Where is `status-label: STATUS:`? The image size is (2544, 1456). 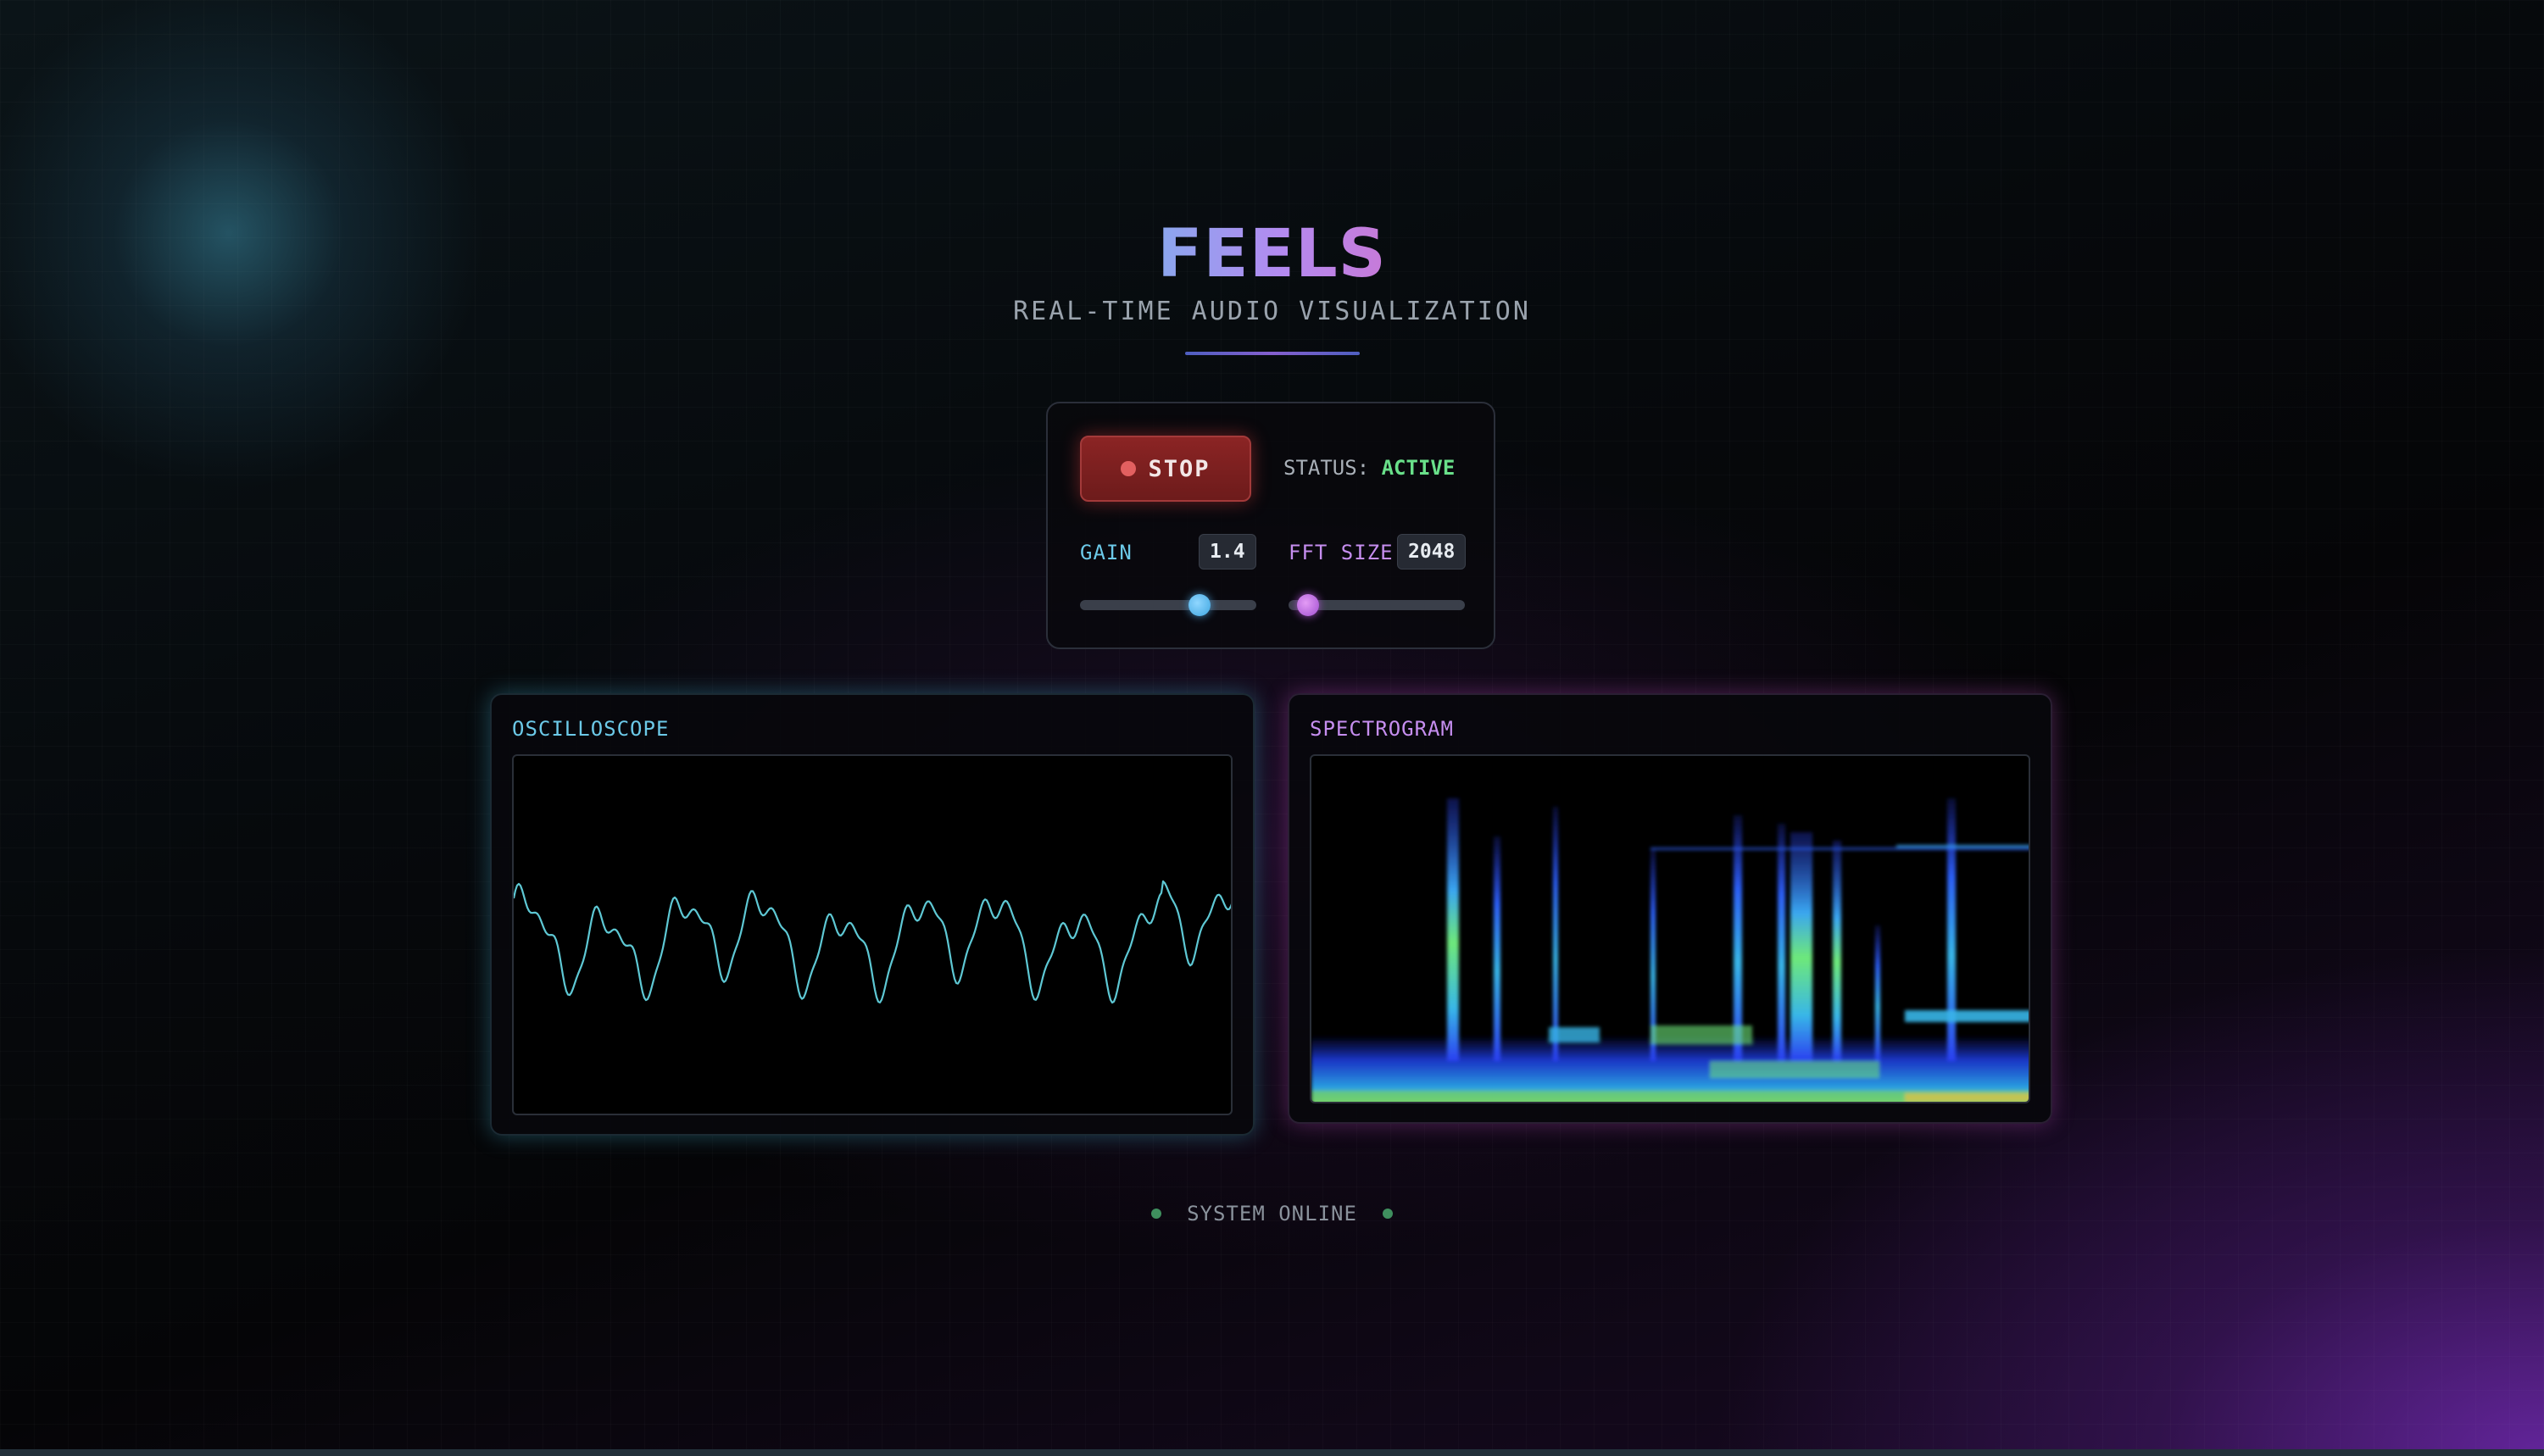
status-label: STATUS: is located at coordinates (1326, 468).